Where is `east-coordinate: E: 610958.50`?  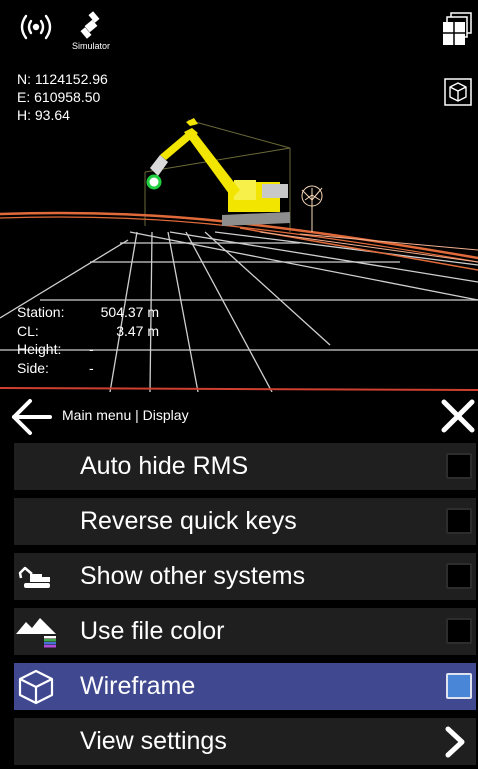 east-coordinate: E: 610958.50 is located at coordinates (59, 97).